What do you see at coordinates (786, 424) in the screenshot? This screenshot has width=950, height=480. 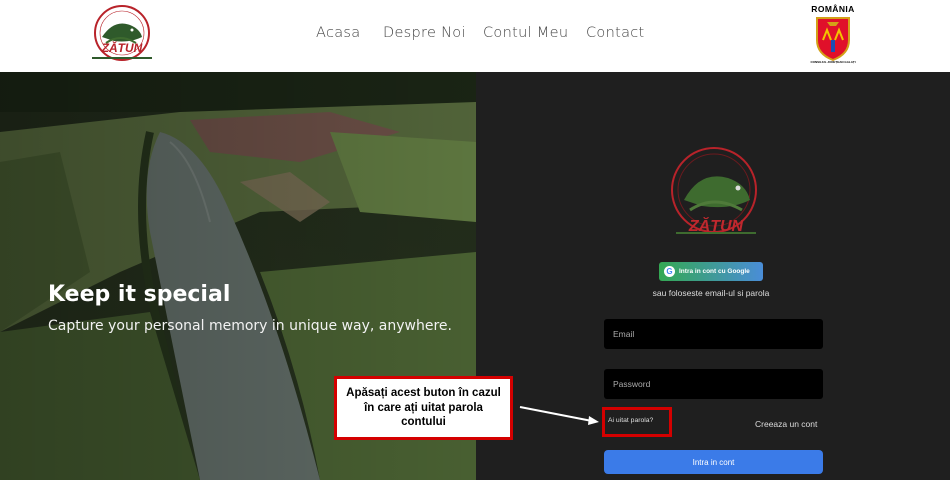 I see `create-account-link: Creeaza un cont` at bounding box center [786, 424].